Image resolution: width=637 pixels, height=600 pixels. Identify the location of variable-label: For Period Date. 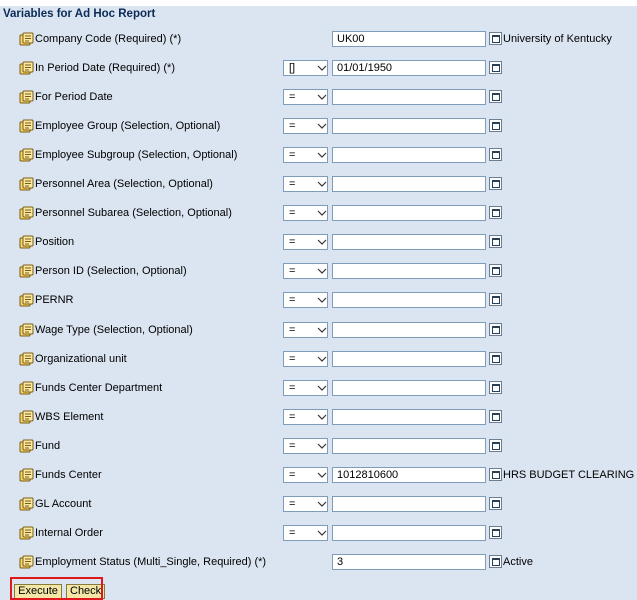
(74, 97).